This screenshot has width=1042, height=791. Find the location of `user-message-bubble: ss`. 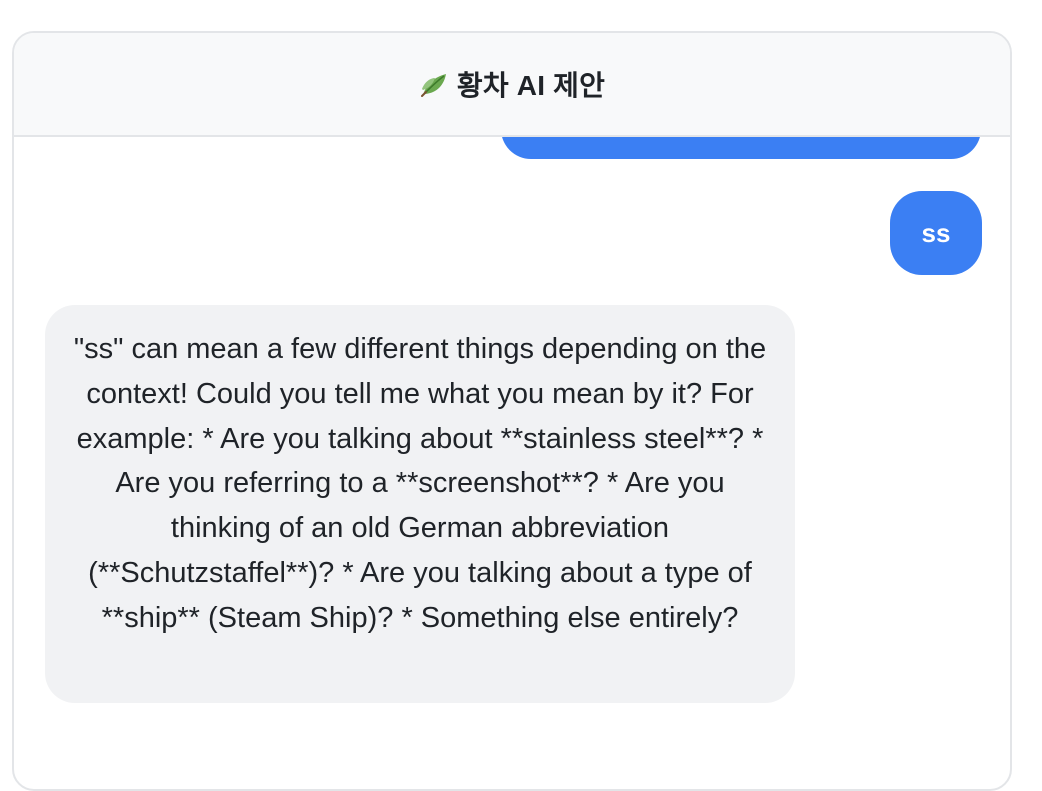

user-message-bubble: ss is located at coordinates (936, 233).